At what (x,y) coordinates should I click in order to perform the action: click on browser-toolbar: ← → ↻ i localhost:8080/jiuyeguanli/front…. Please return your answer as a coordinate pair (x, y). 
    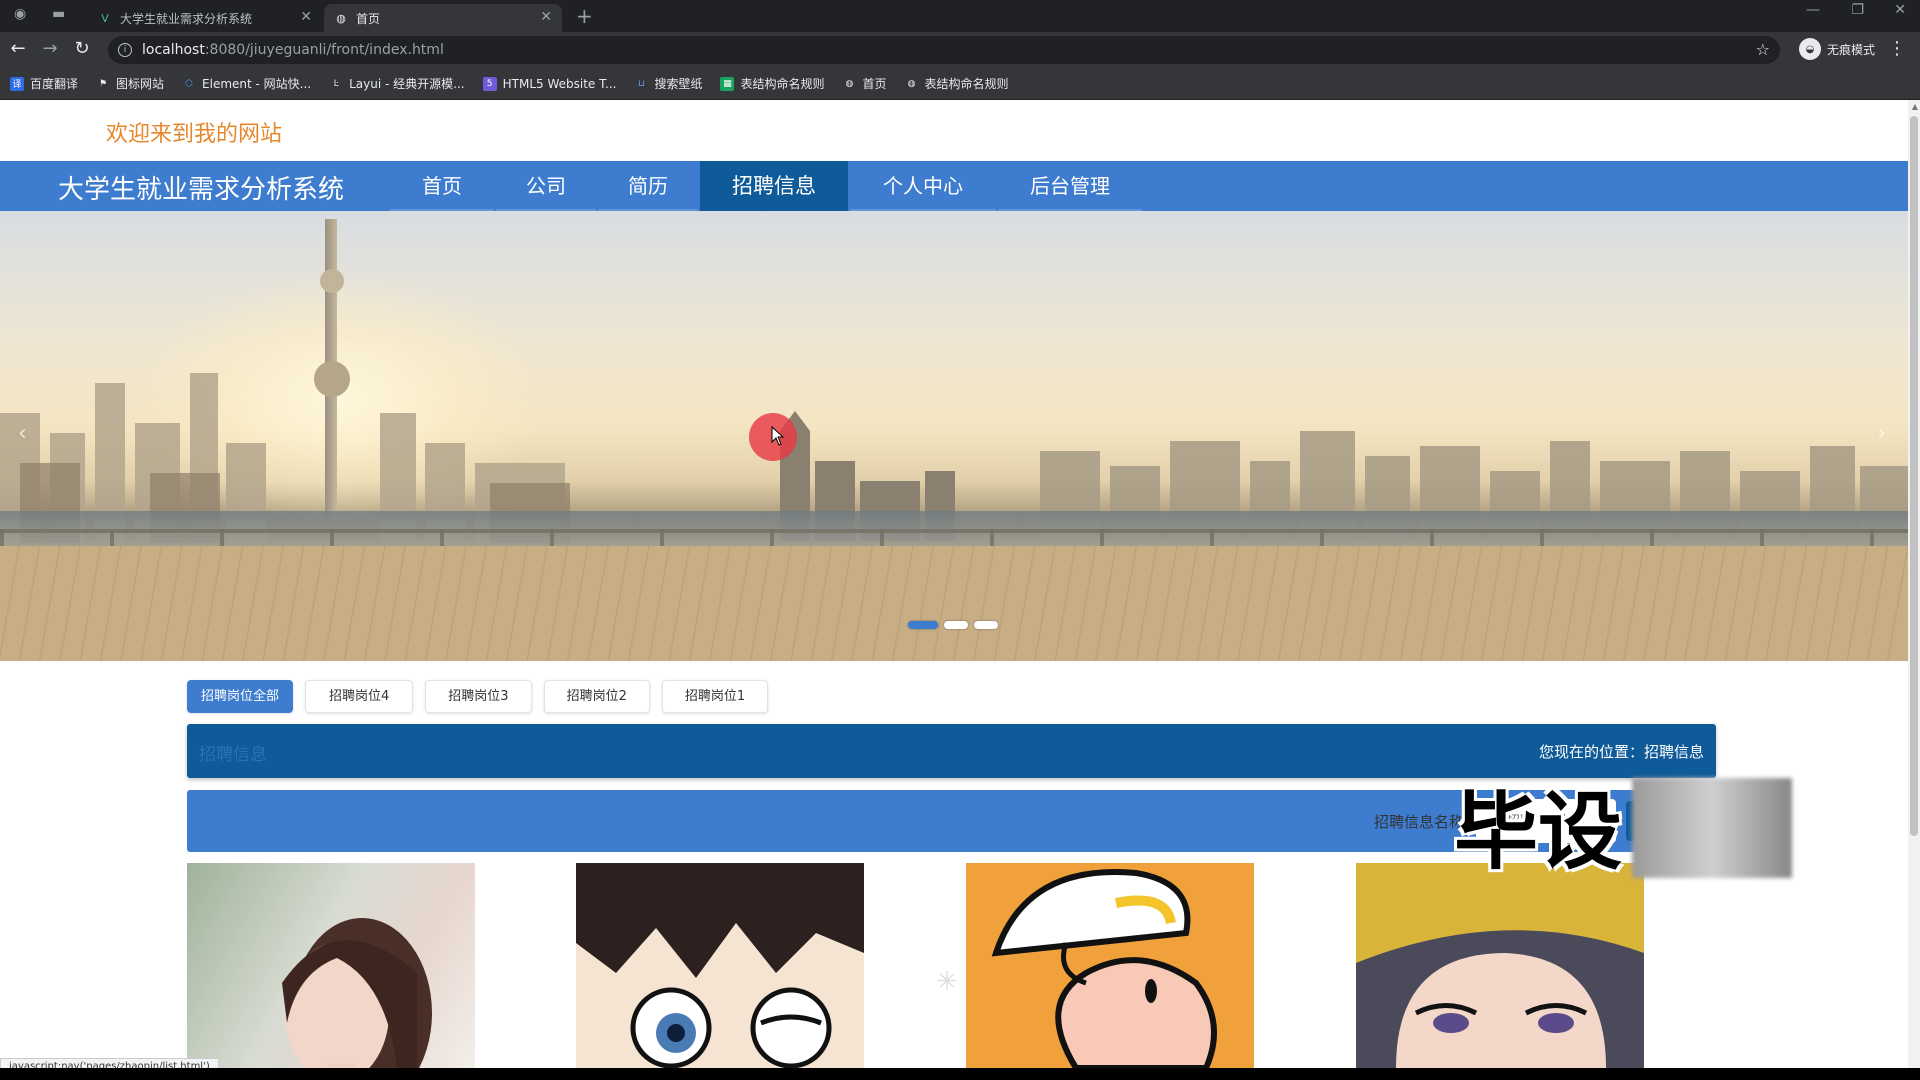
    Looking at the image, I should click on (960, 50).